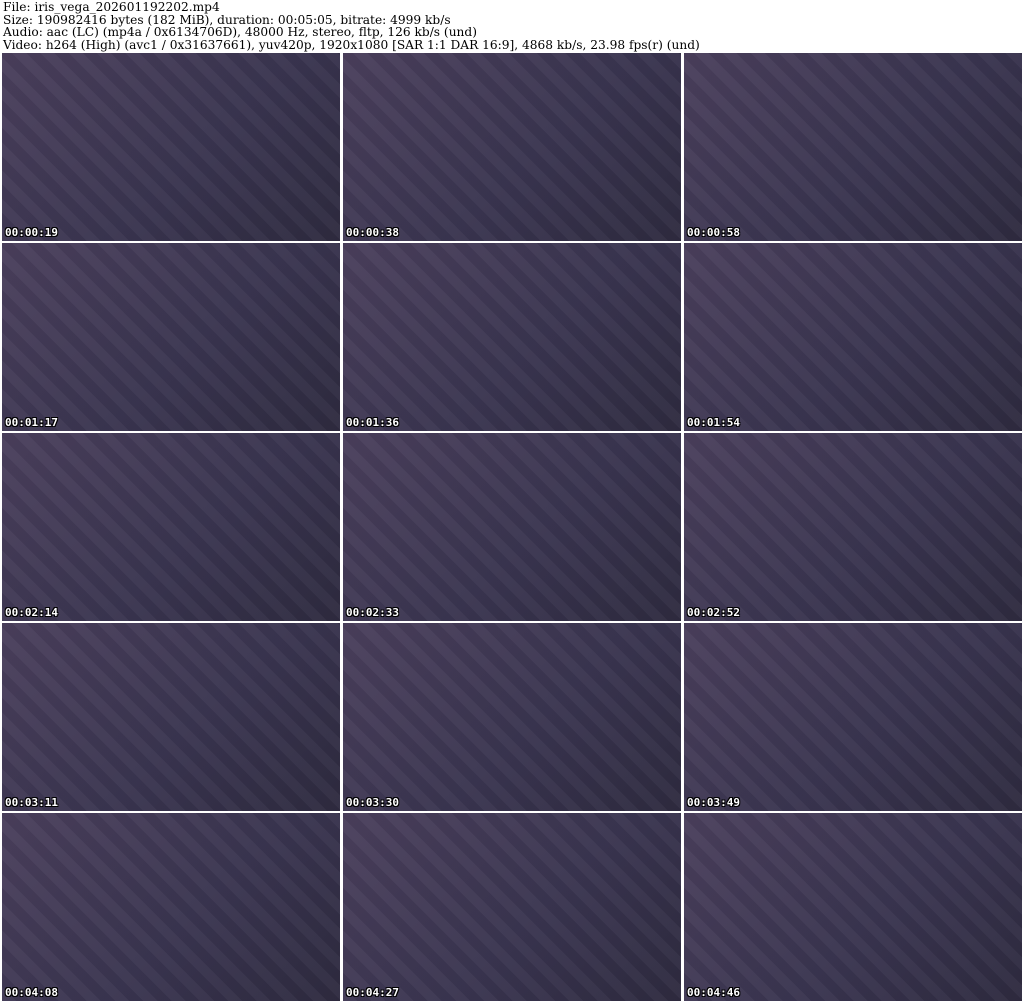 This screenshot has height=1003, width=1024. What do you see at coordinates (853, 907) in the screenshot?
I see `thumbnail-frame: 00:04:46` at bounding box center [853, 907].